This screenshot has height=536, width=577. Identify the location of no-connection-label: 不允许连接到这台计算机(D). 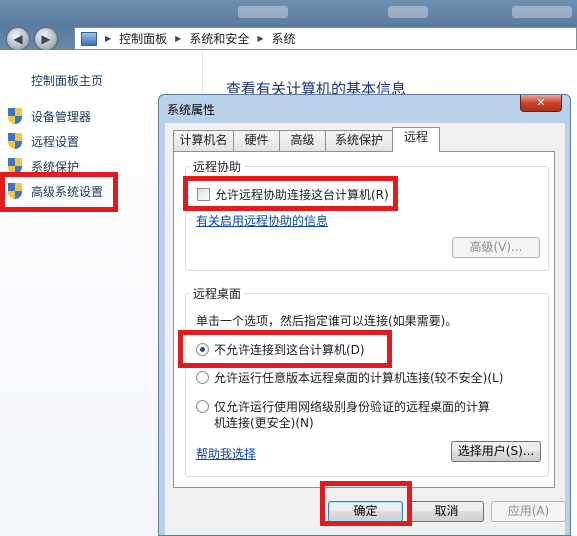
(289, 349).